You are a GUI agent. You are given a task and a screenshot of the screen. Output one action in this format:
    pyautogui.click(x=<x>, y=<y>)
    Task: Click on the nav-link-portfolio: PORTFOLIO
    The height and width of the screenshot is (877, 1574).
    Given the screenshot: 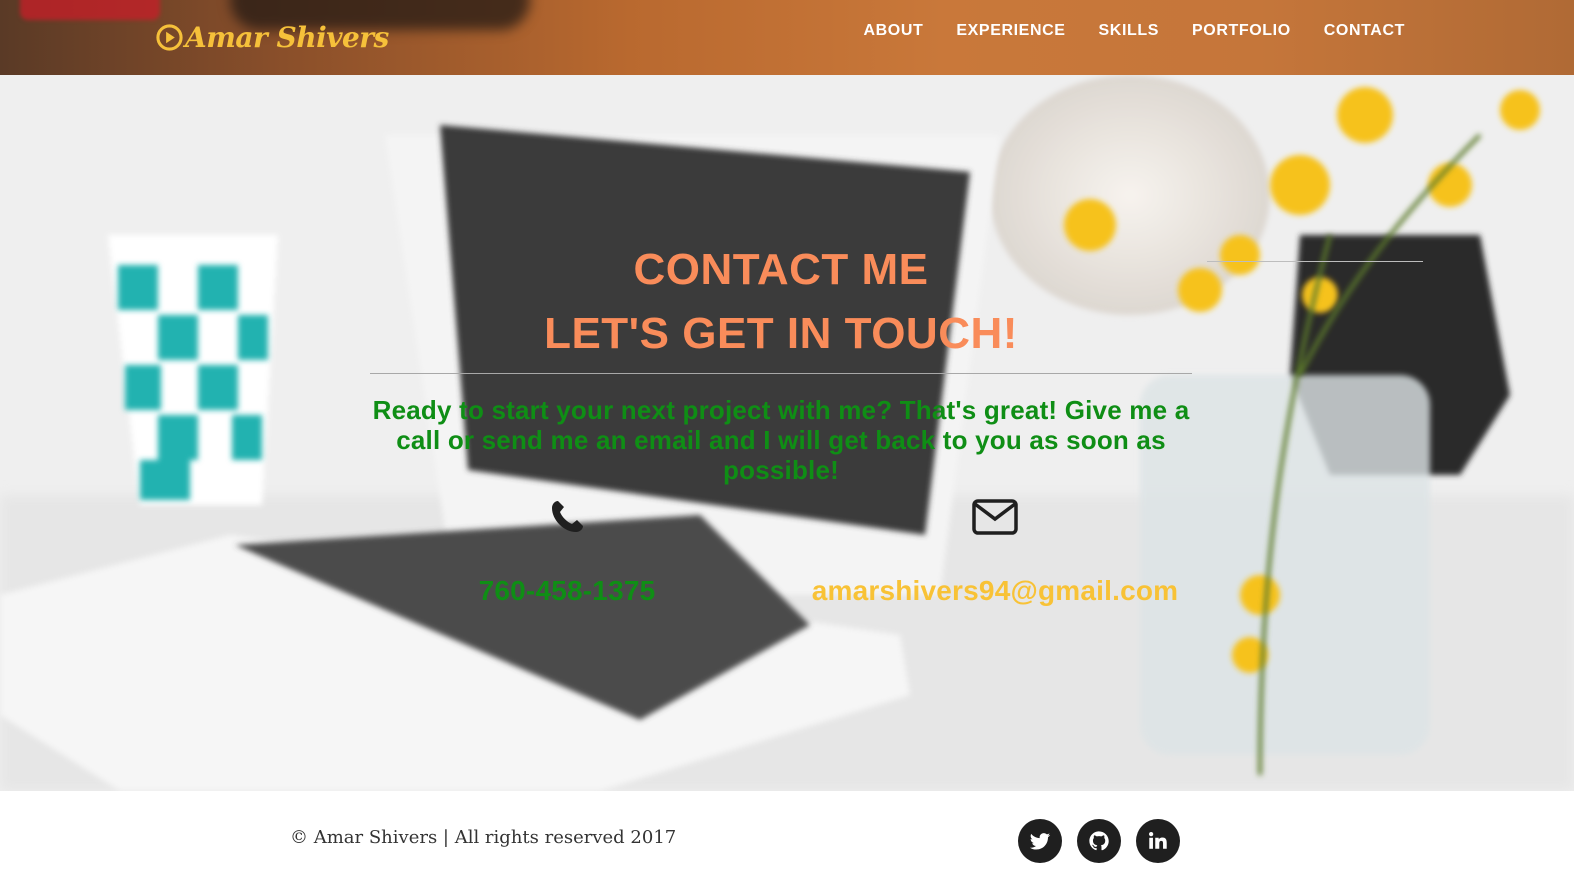 What is the action you would take?
    pyautogui.click(x=1241, y=31)
    